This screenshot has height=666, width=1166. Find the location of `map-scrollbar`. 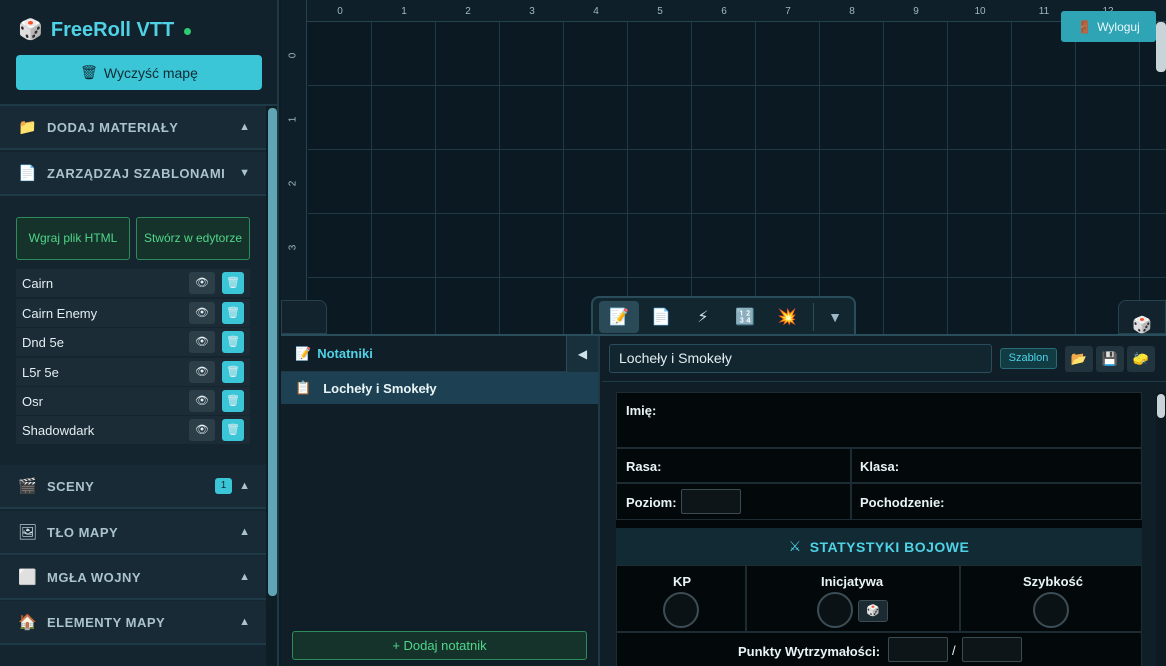

map-scrollbar is located at coordinates (1161, 47).